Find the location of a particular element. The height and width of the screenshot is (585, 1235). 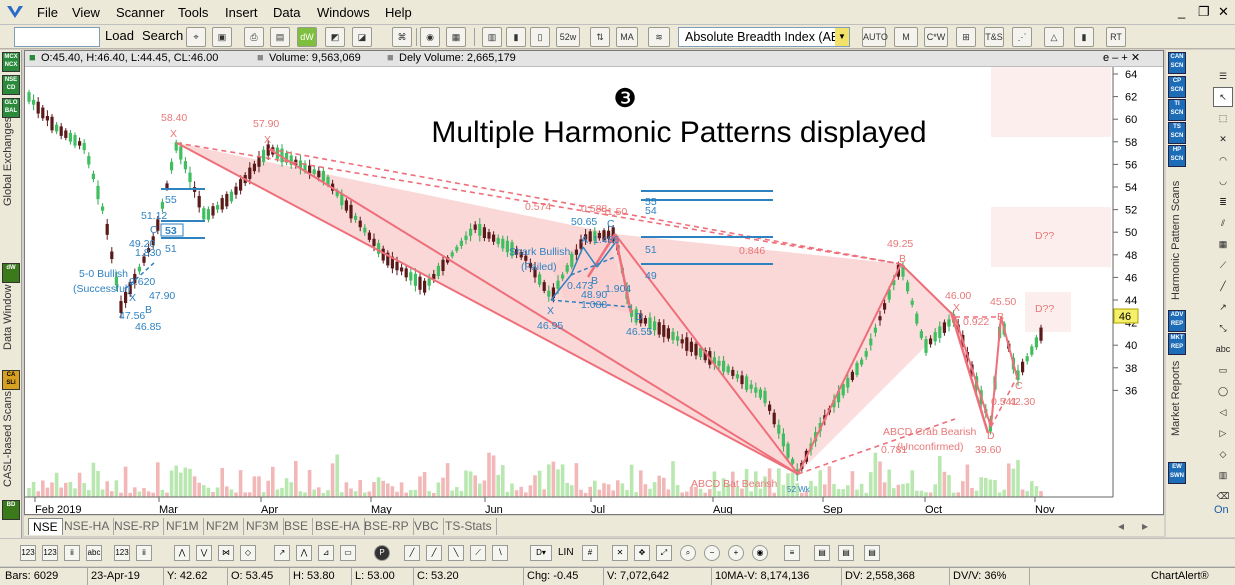

extend-line-icon: ⤡ is located at coordinates (1223, 328).